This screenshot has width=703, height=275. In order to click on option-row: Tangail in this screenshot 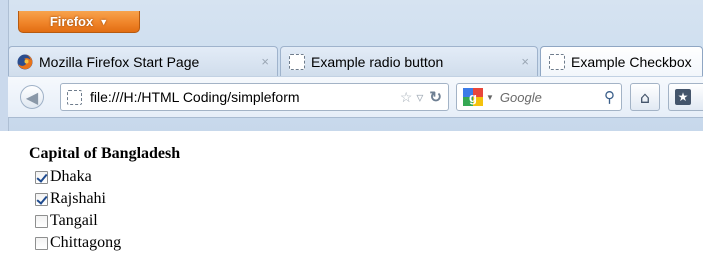, I will do `click(78, 221)`.